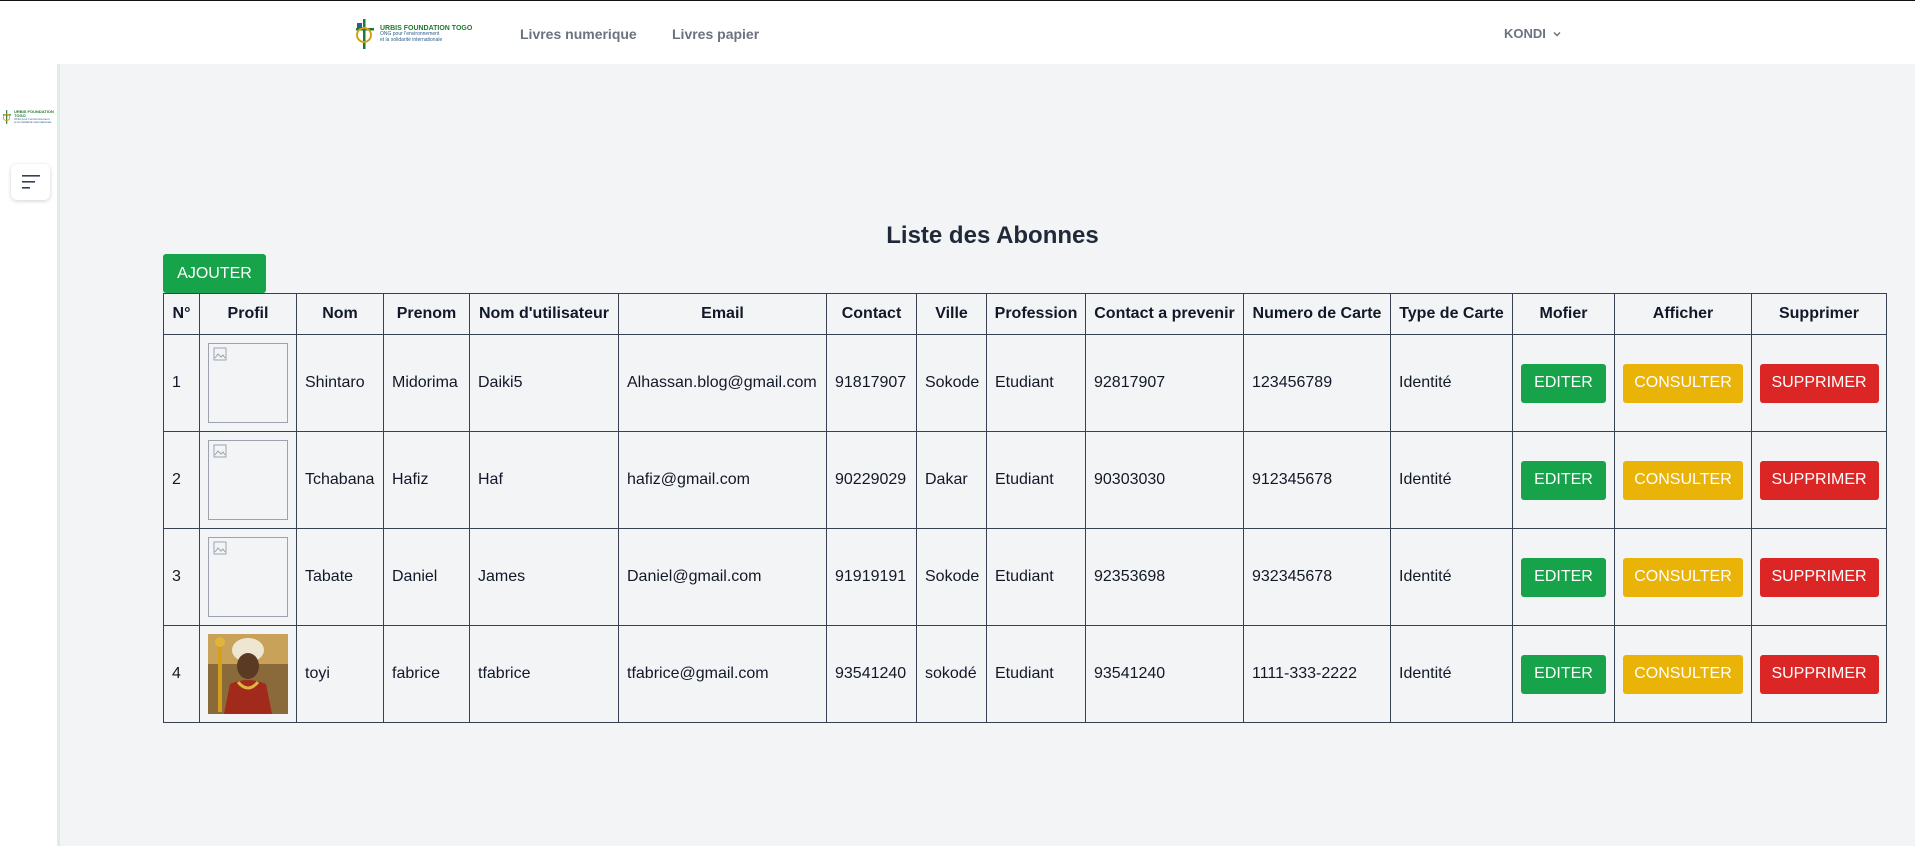  Describe the element at coordinates (1317, 577) in the screenshot. I see `numero-carte-cell: 932345678` at that location.